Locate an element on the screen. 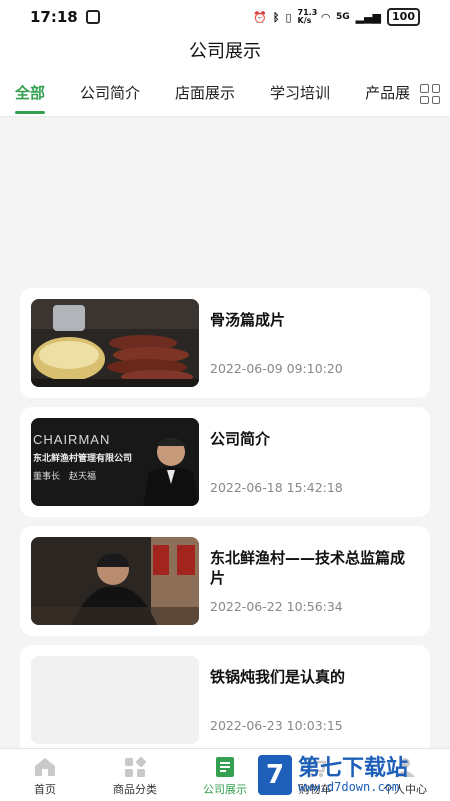  company-icon is located at coordinates (225, 767).